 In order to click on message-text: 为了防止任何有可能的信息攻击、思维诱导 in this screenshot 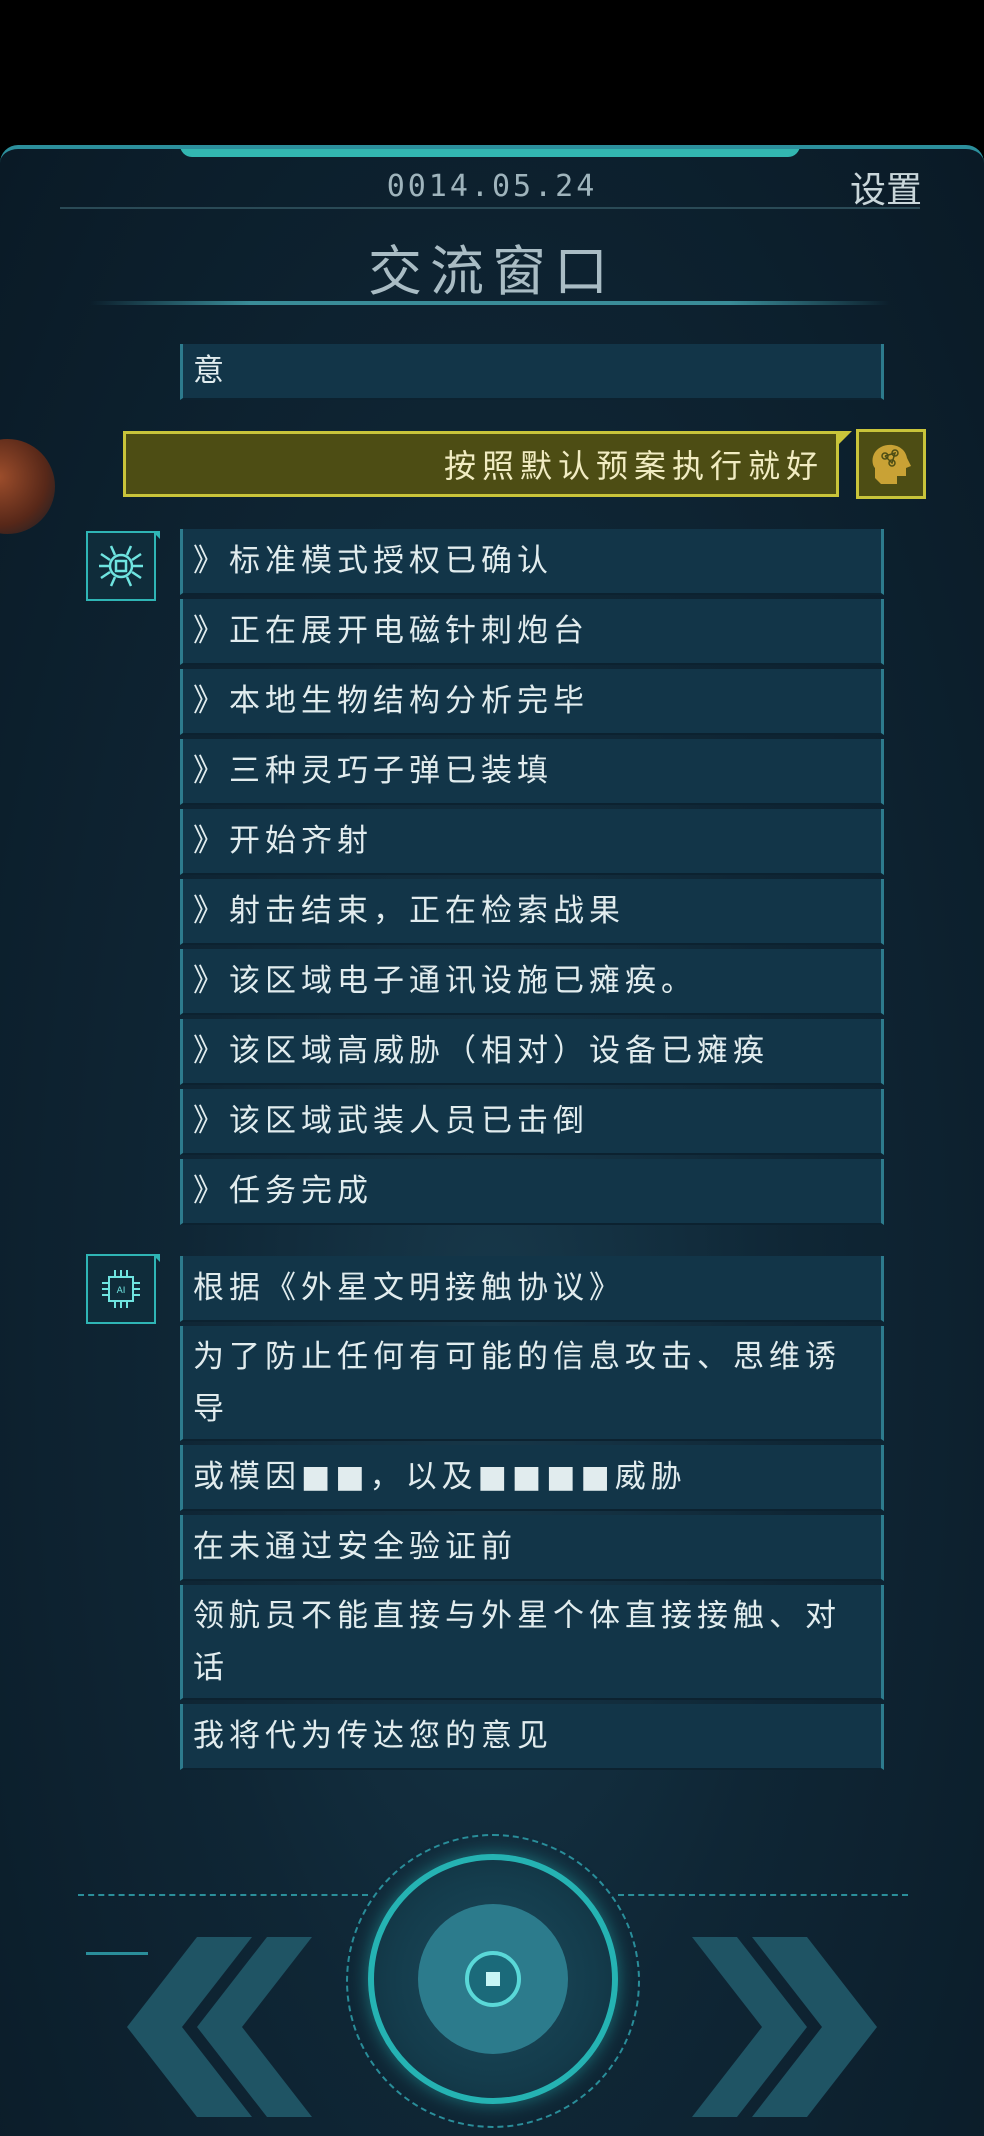, I will do `click(517, 1382)`.